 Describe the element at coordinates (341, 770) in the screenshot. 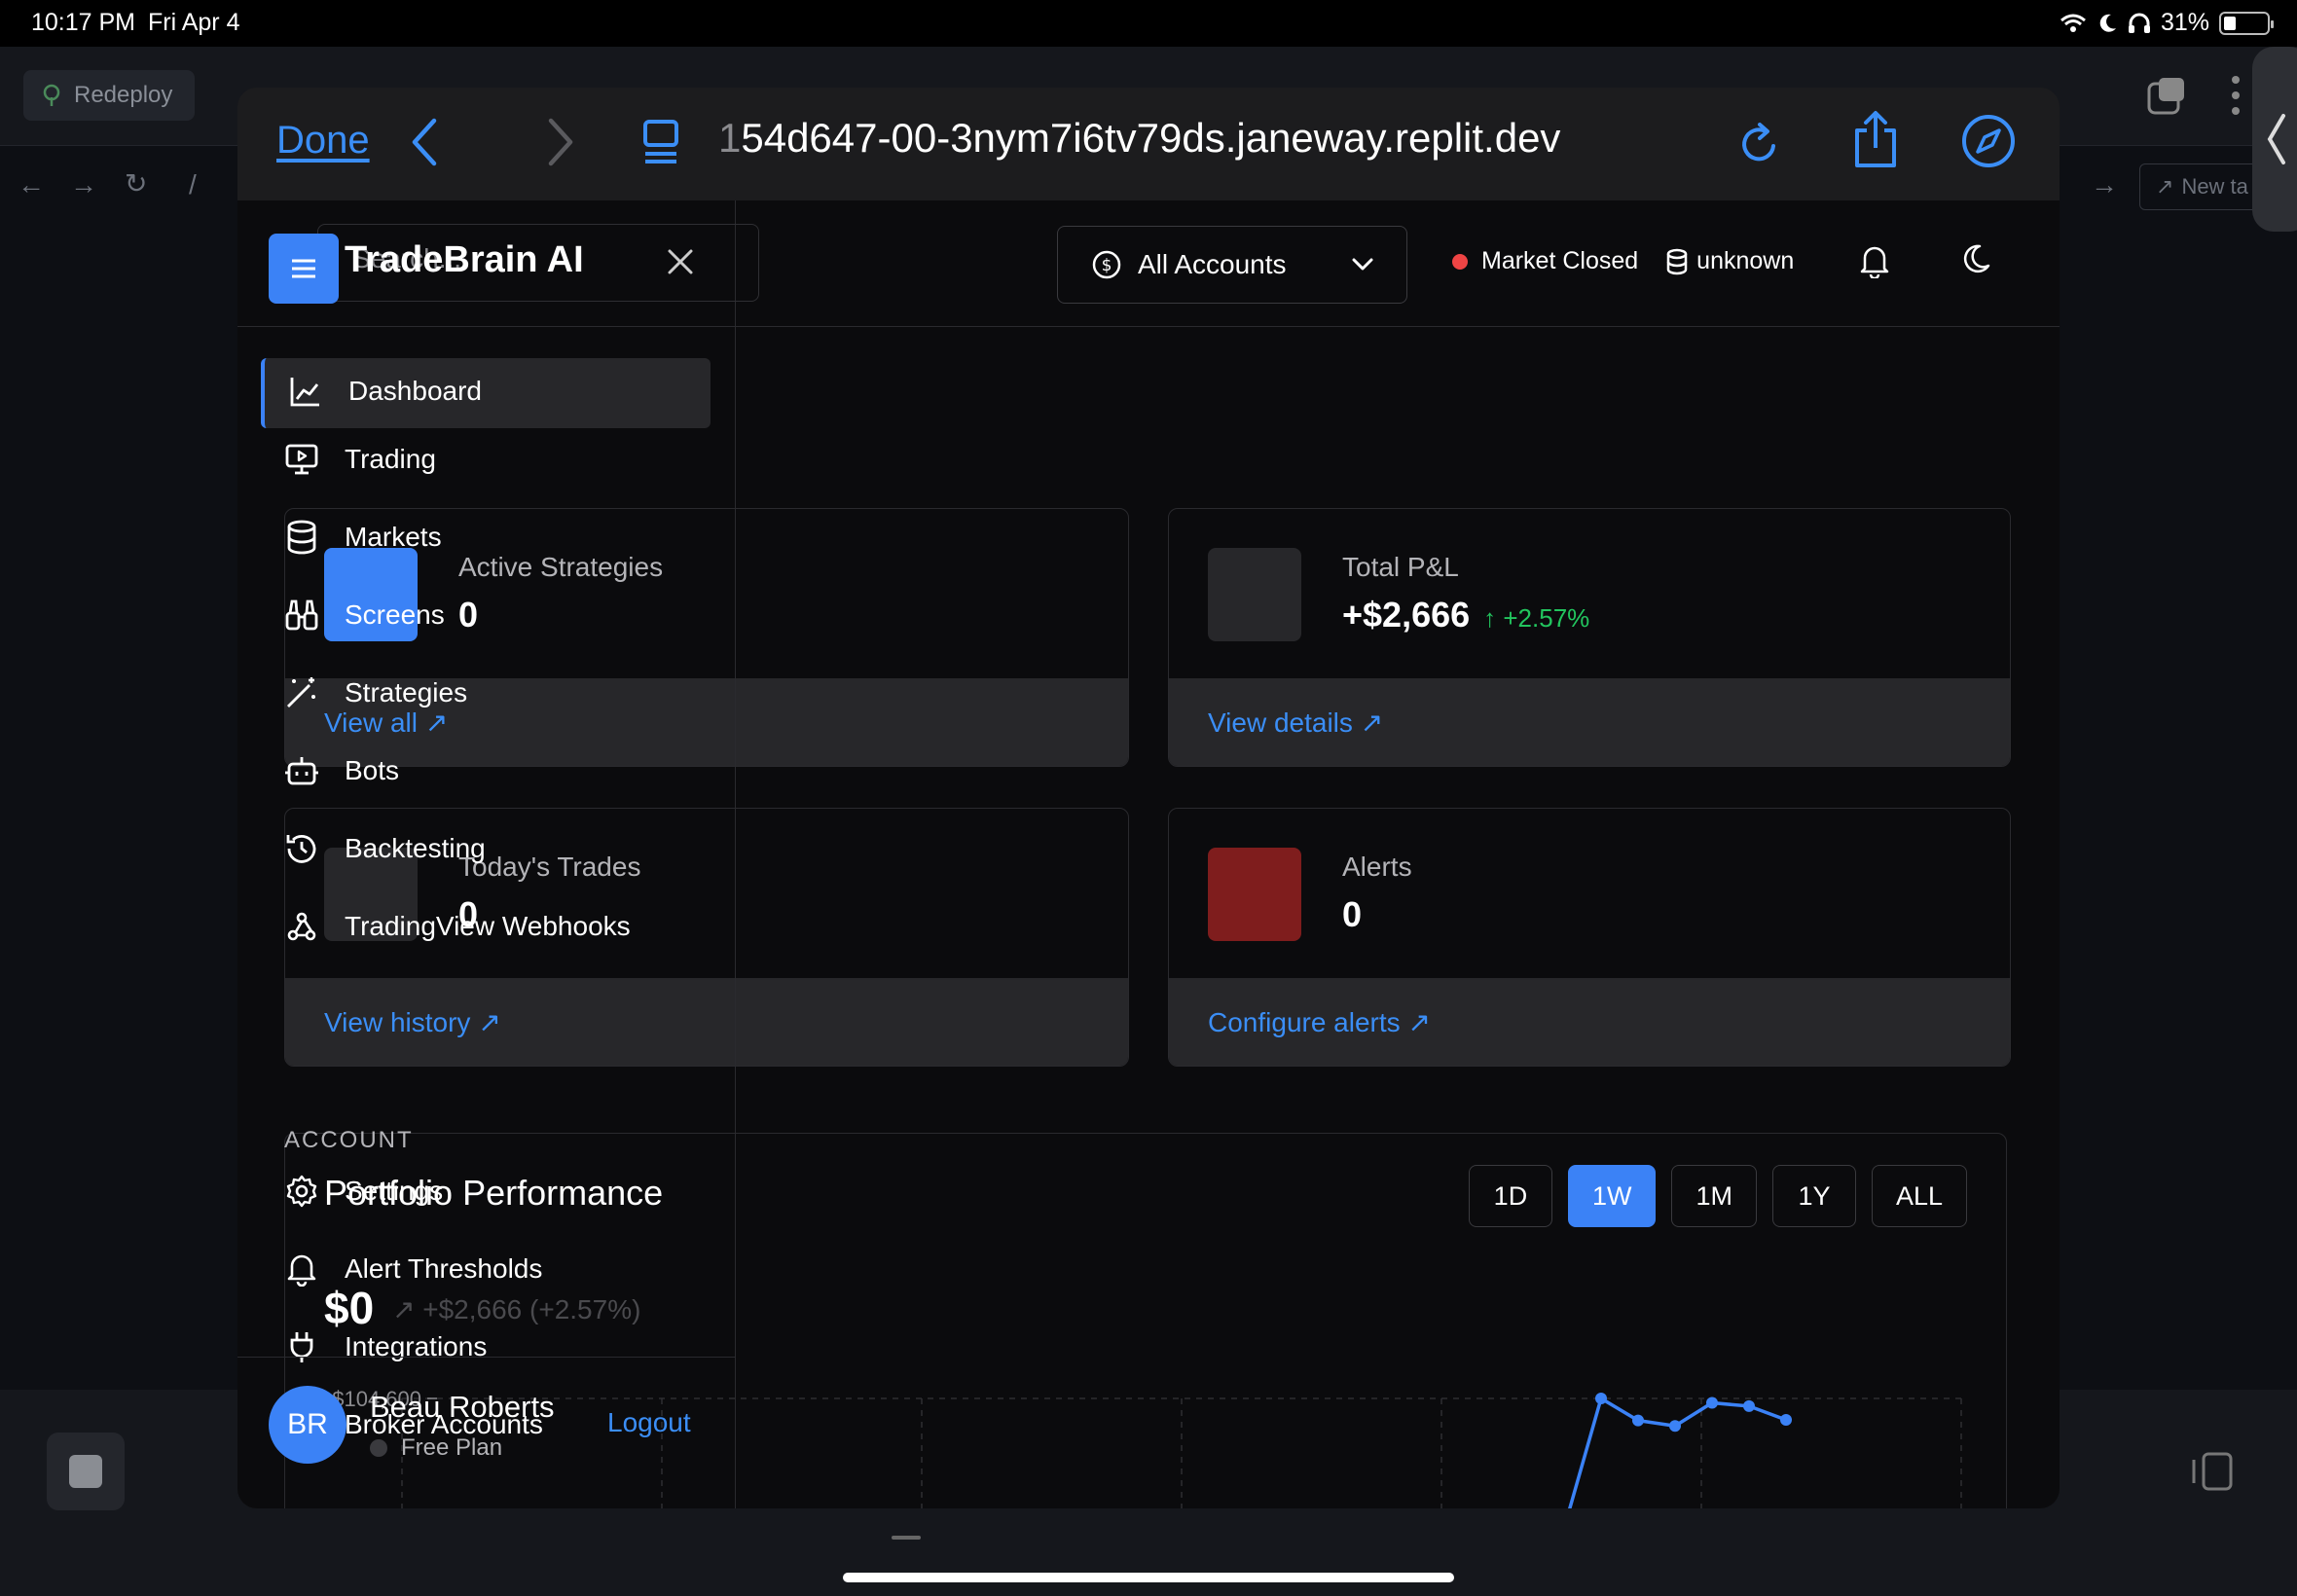

I see `sidebar-item-bots: Bots` at that location.